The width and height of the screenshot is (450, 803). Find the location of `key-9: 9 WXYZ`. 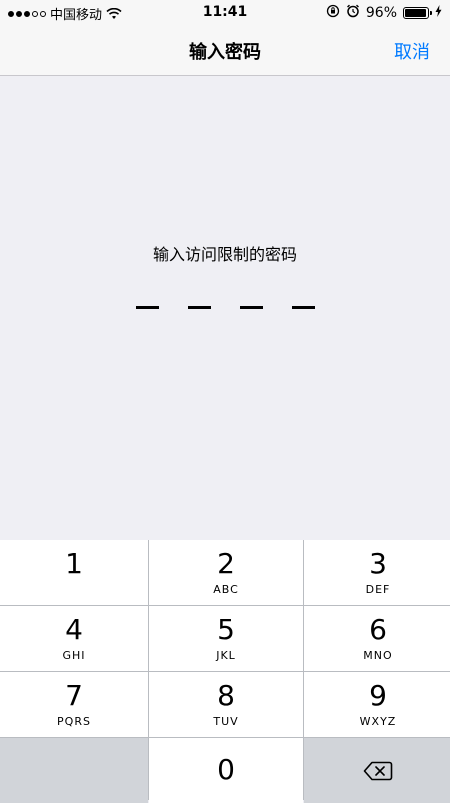

key-9: 9 WXYZ is located at coordinates (377, 704).